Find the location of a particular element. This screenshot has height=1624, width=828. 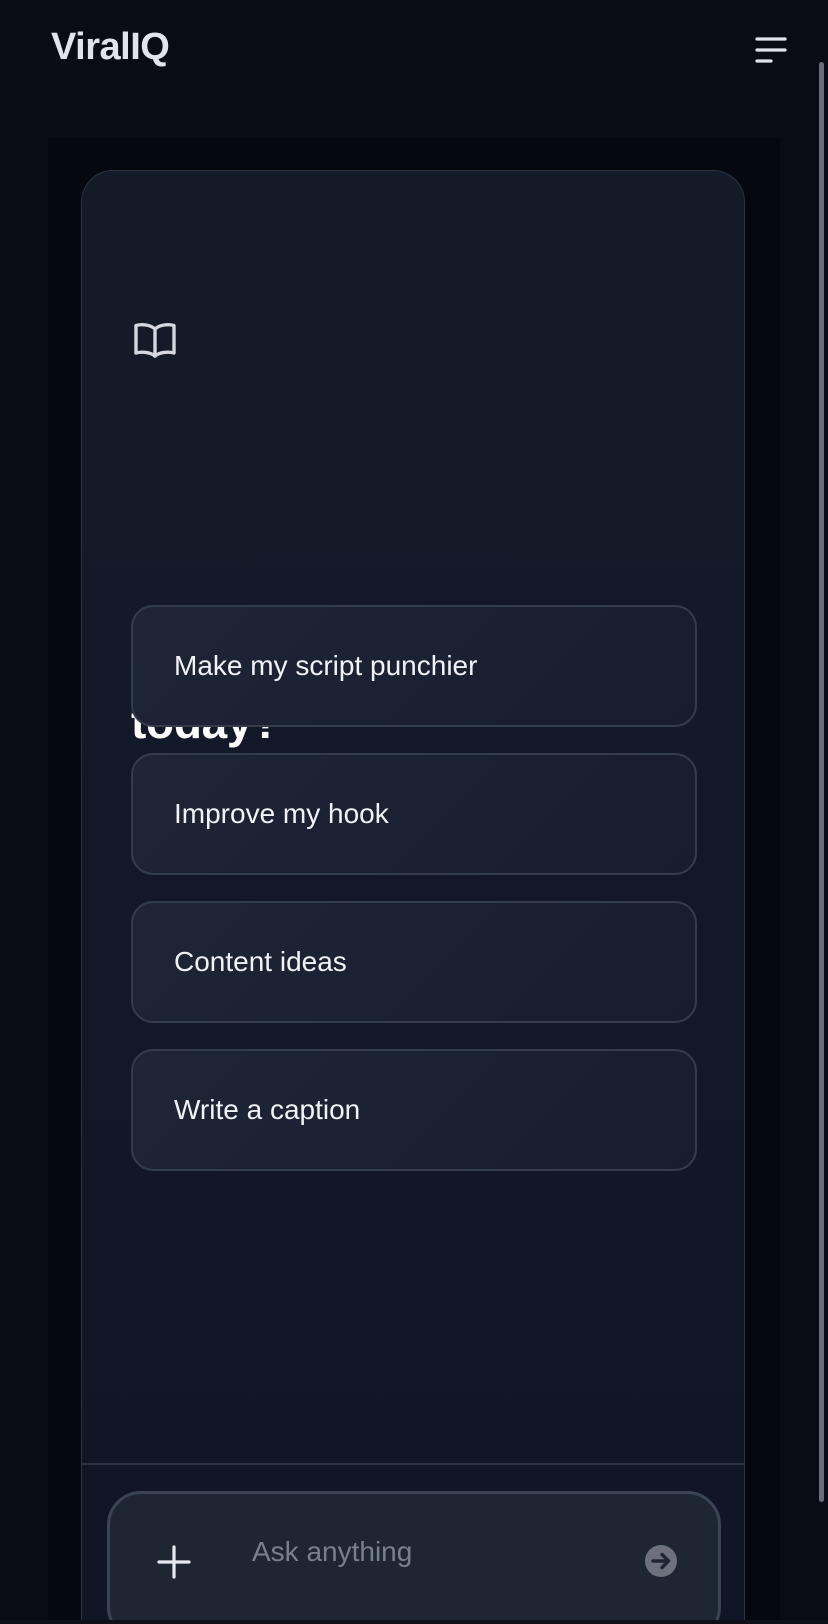

bottom-edge is located at coordinates (414, 1622).